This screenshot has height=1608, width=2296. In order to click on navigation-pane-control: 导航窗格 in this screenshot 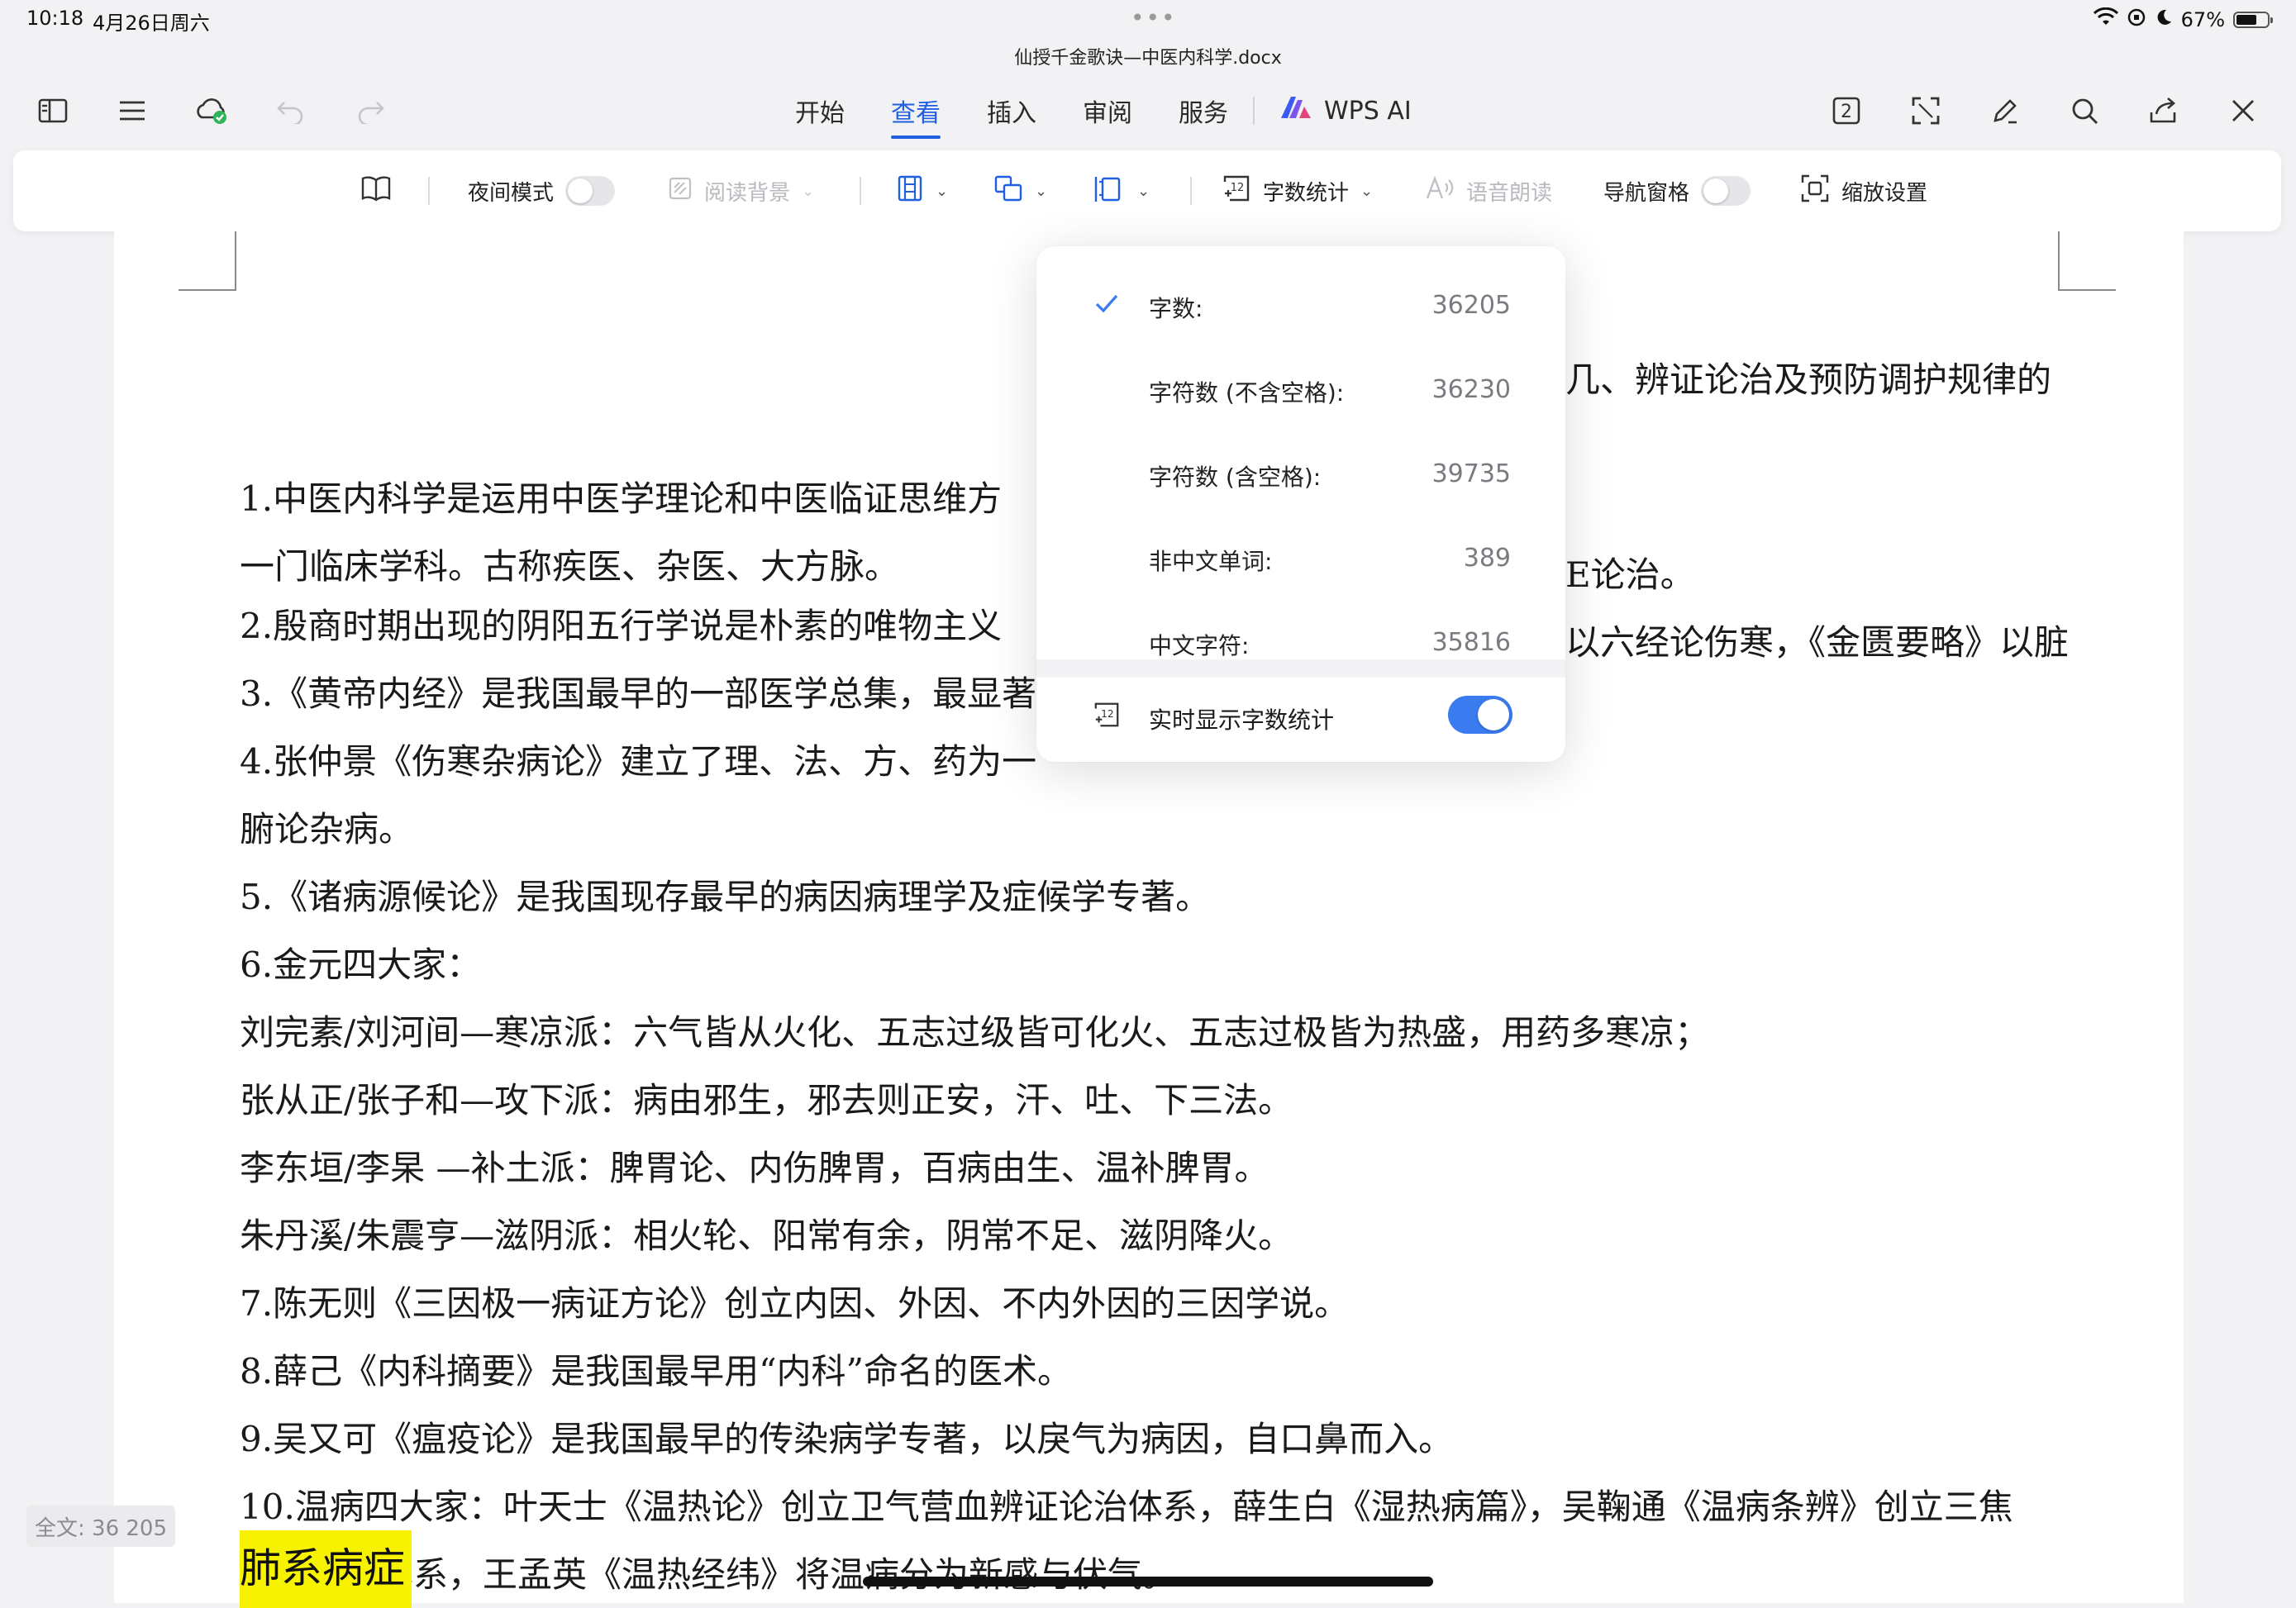, I will do `click(1677, 190)`.